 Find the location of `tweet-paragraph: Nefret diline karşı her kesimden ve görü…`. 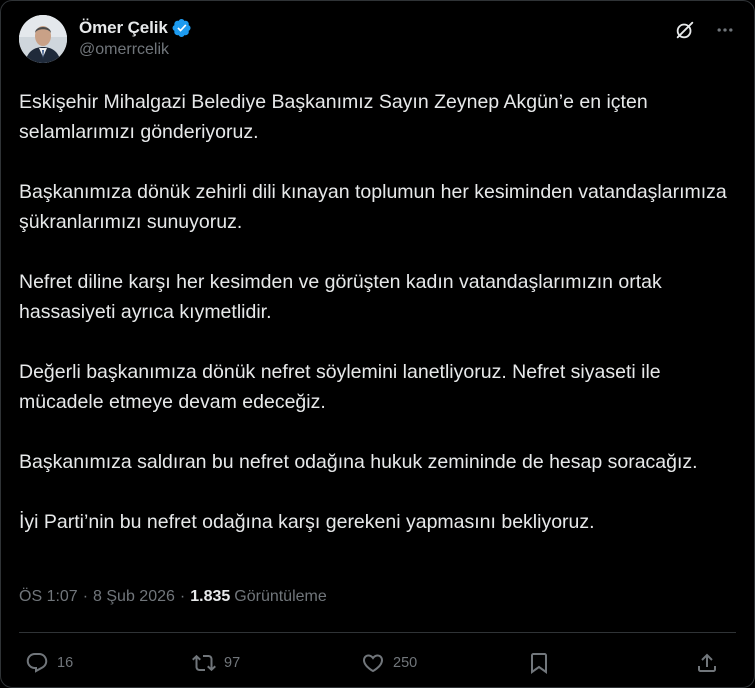

tweet-paragraph: Nefret diline karşı her kesimden ve görü… is located at coordinates (340, 297).